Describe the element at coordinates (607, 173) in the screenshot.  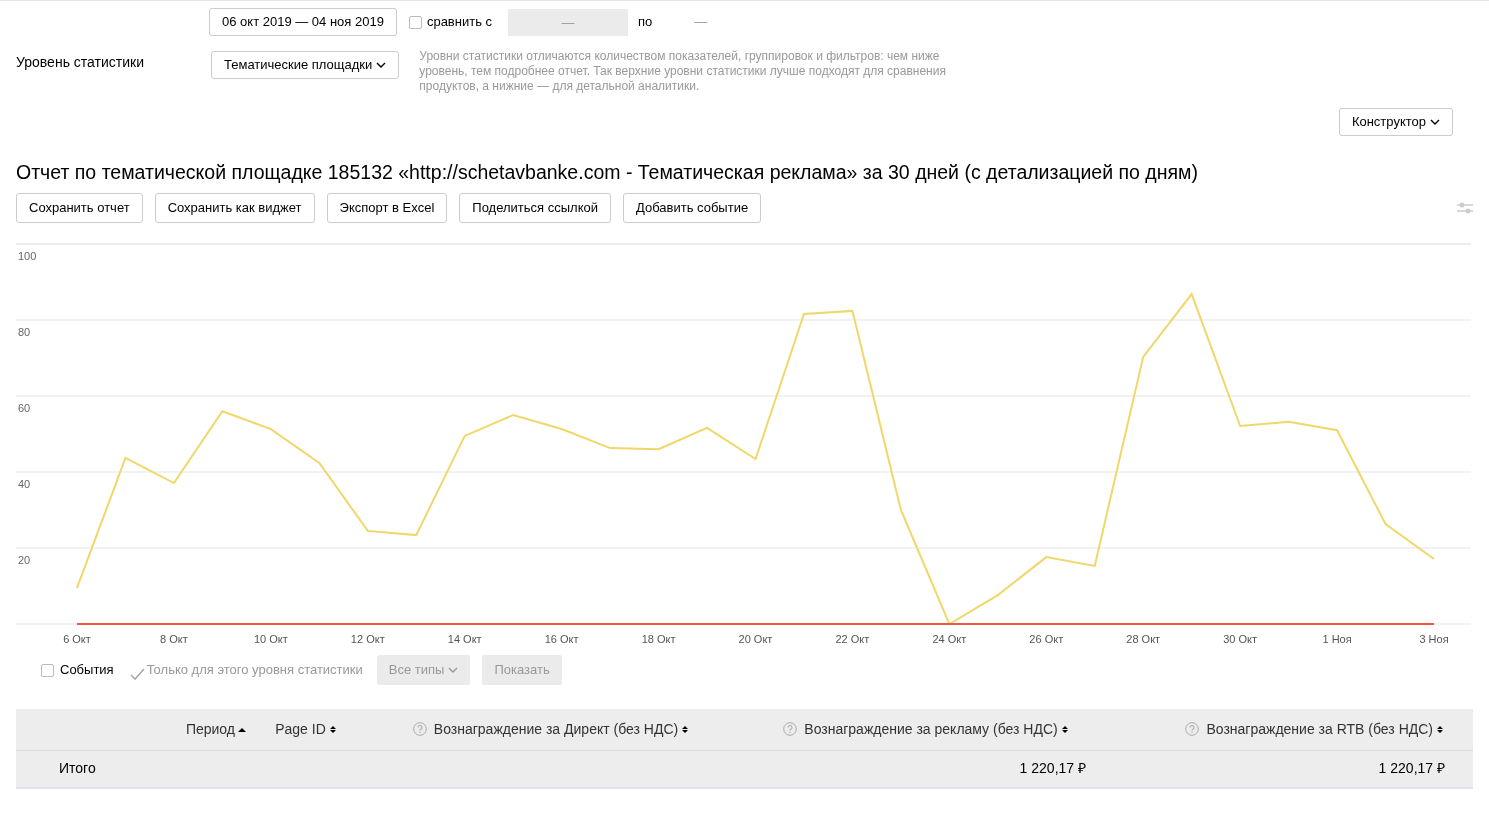
I see `report-title: Отчет по тематической площадке 185132 «http://schetavbanke.com - Тематическая реклама» за 30 дней (с детализацией по дням)` at that location.